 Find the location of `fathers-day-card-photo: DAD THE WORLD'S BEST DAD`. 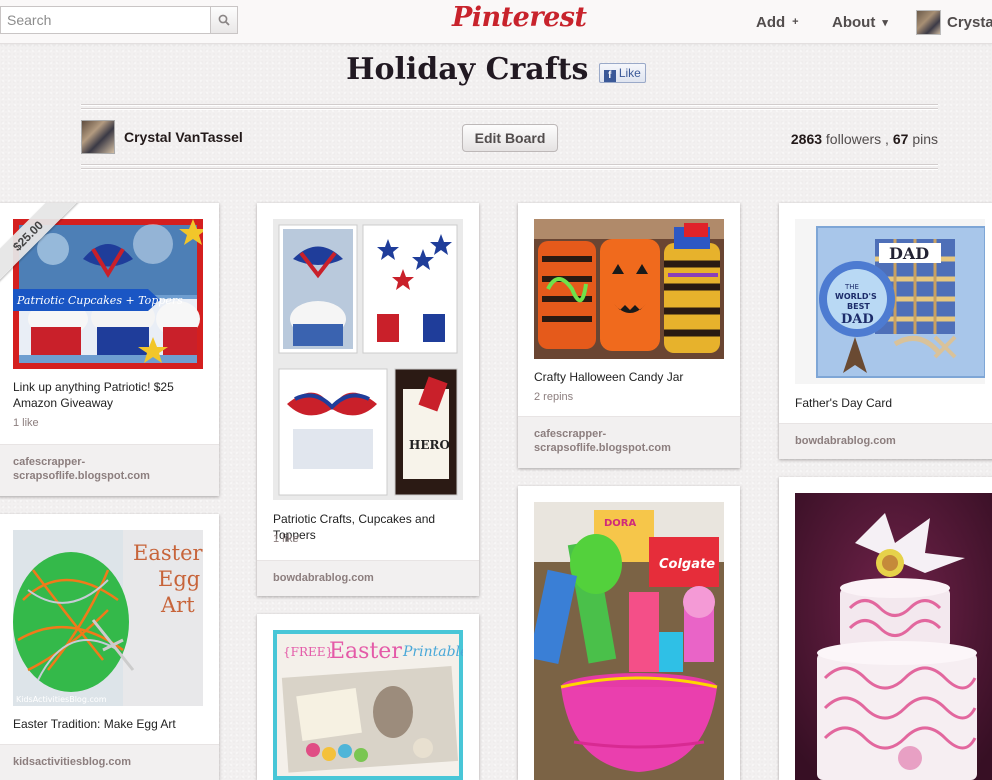

fathers-day-card-photo: DAD THE WORLD'S BEST DAD is located at coordinates (890, 301).